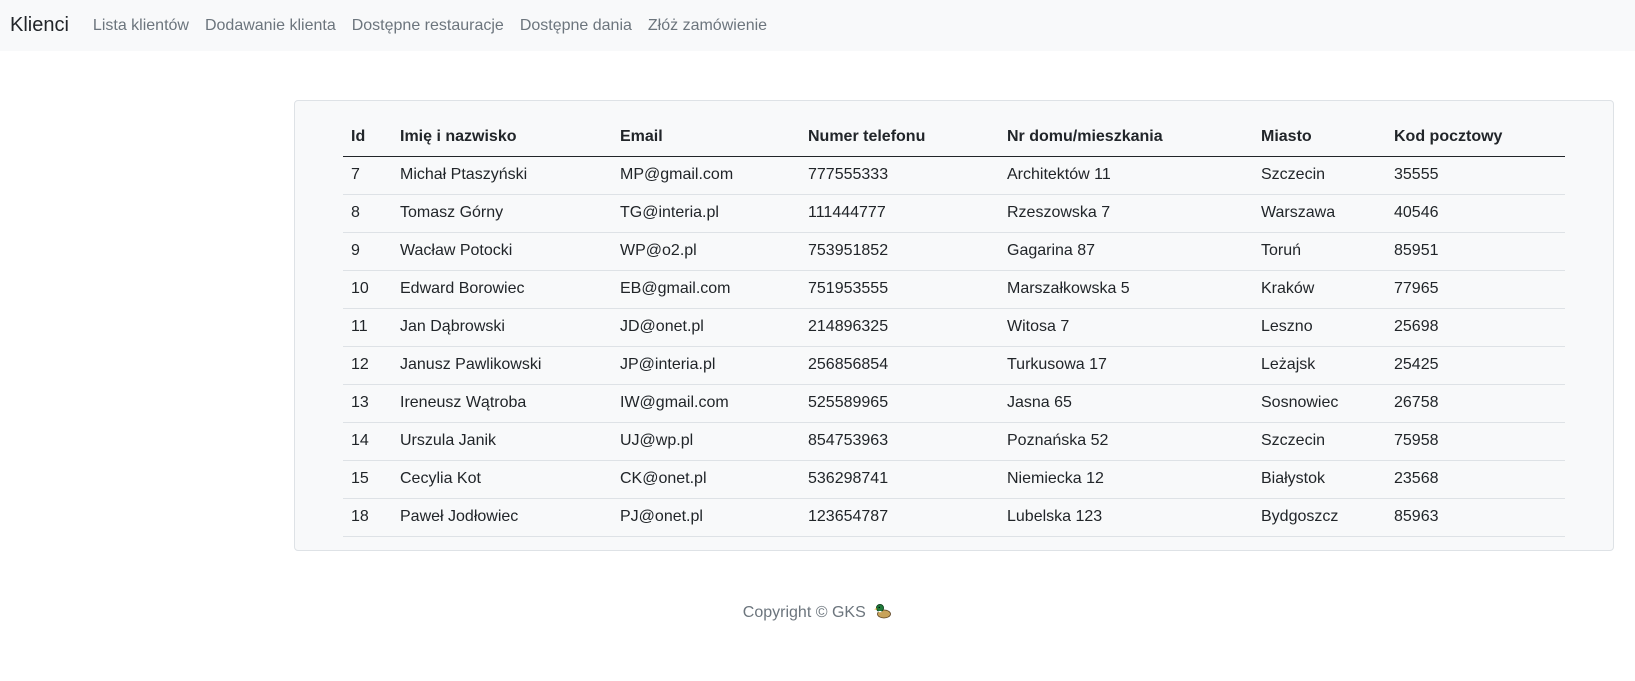 The image size is (1635, 681). Describe the element at coordinates (706, 289) in the screenshot. I see `cell-email: EB@gmail.com` at that location.